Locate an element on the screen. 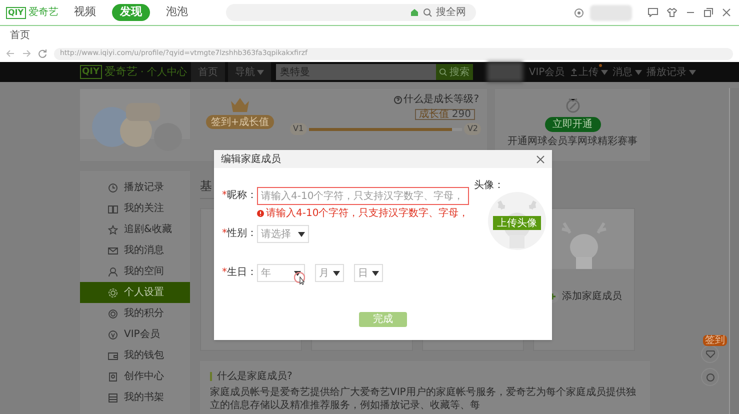 The width and height of the screenshot is (739, 414). error-icon is located at coordinates (260, 213).